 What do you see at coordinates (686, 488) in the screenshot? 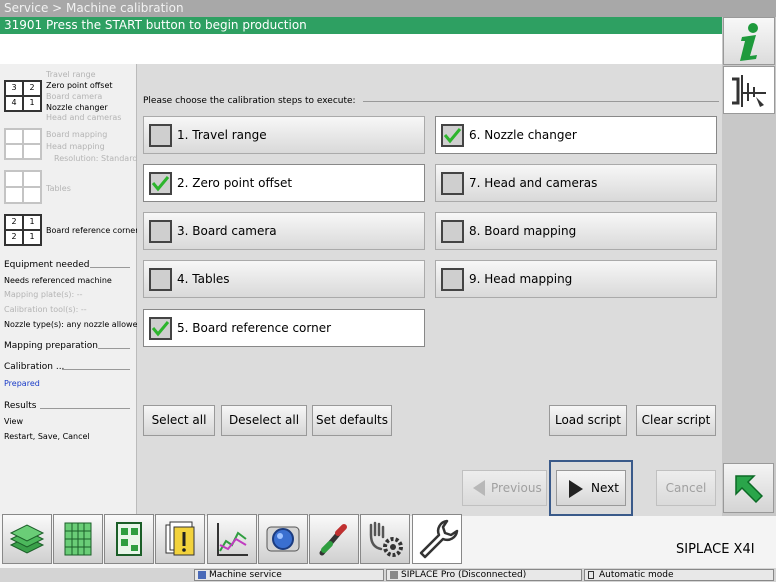
I see `cancel-button: Cancel` at bounding box center [686, 488].